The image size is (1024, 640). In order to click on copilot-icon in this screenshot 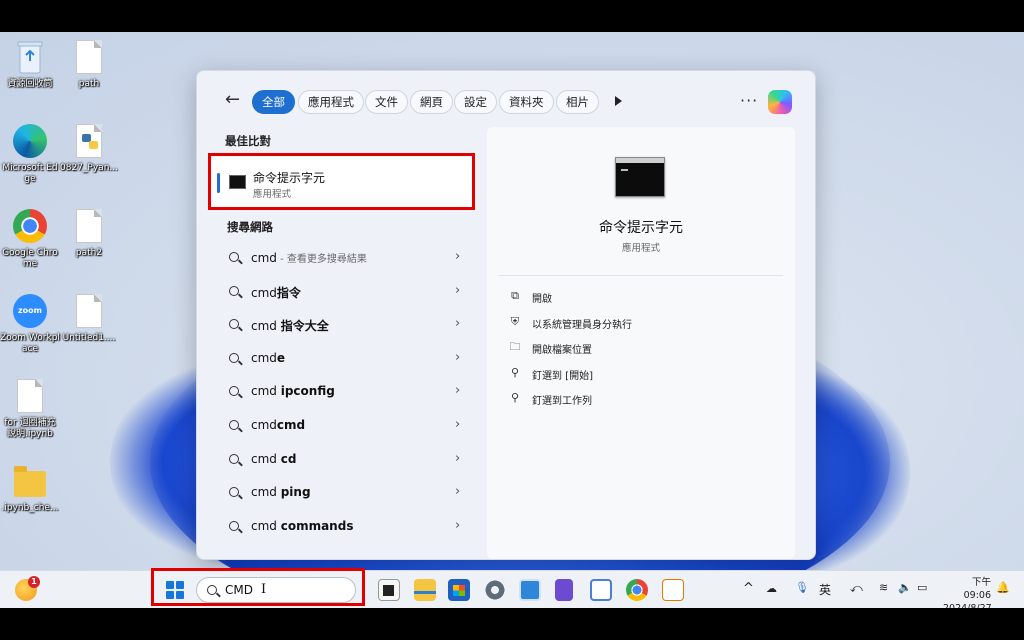, I will do `click(780, 102)`.